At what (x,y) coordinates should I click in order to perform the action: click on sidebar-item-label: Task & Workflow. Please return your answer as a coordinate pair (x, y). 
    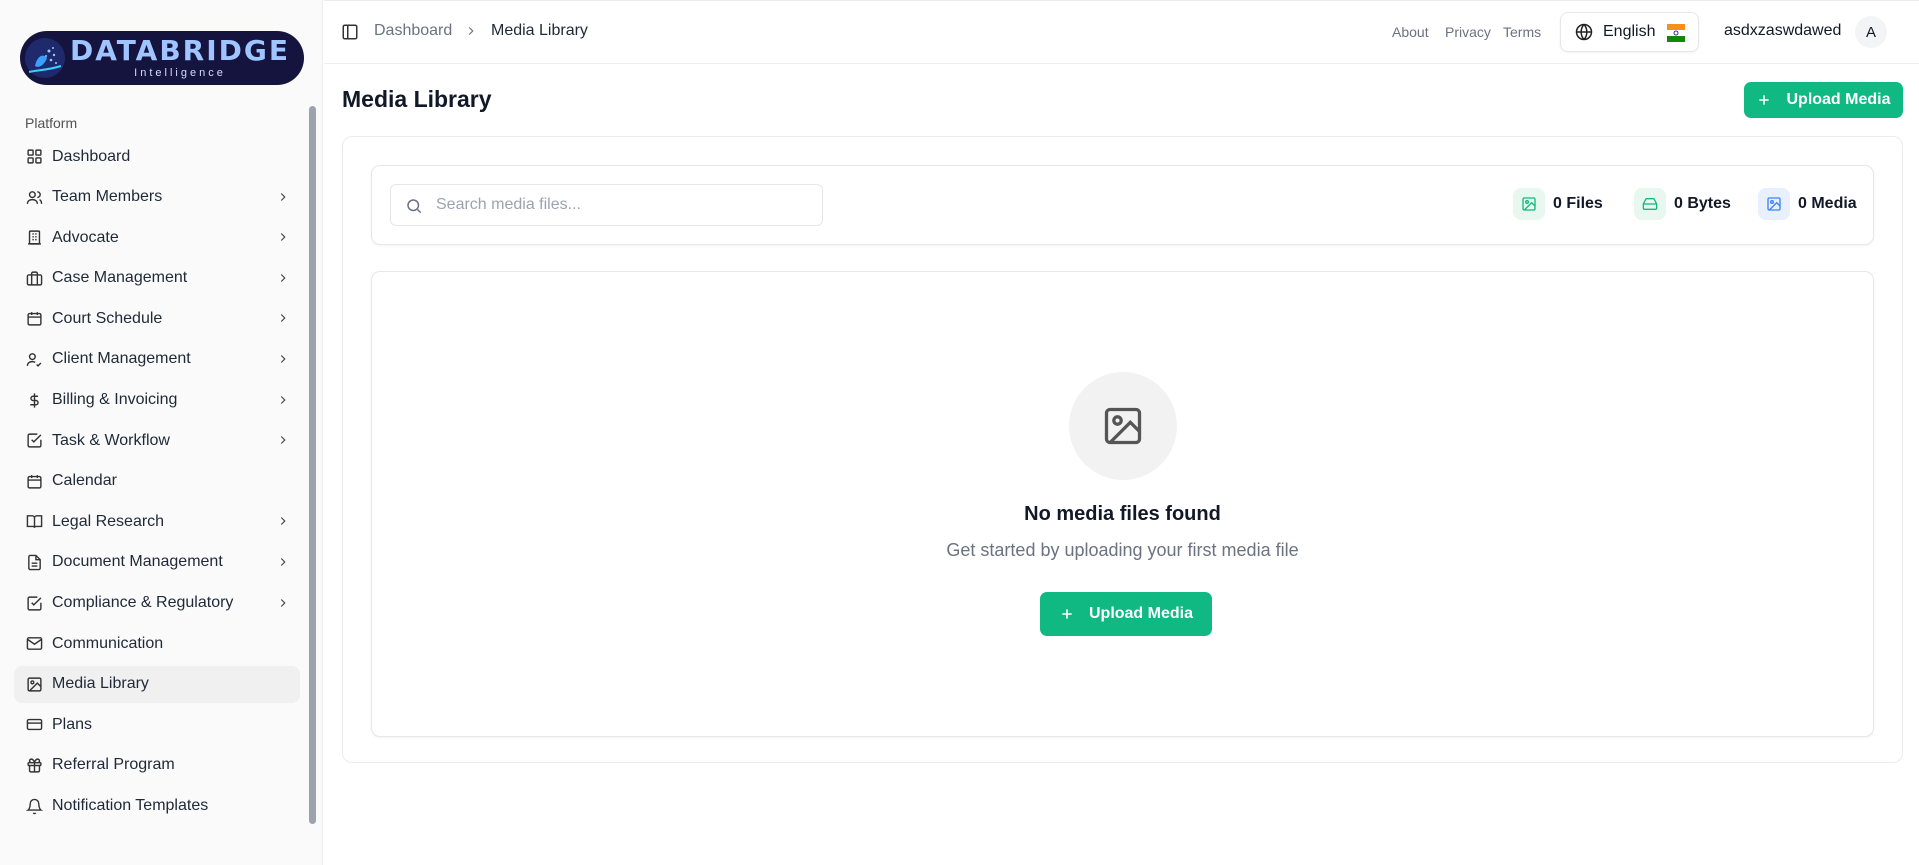
    Looking at the image, I should click on (111, 440).